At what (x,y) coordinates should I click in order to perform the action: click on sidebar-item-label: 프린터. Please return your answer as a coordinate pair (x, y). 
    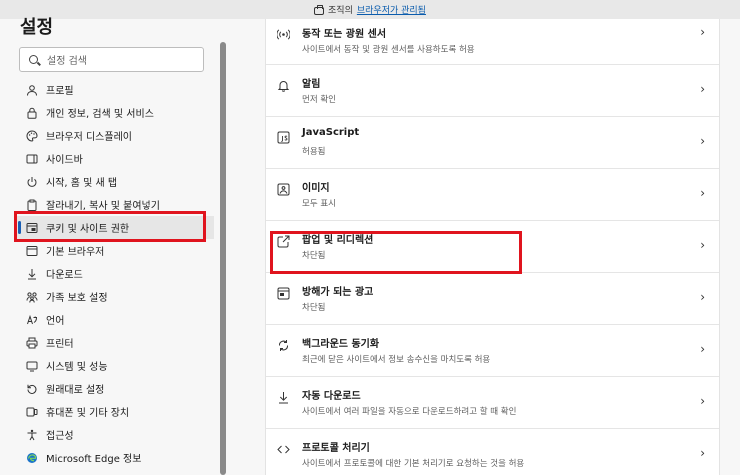
    Looking at the image, I should click on (60, 344).